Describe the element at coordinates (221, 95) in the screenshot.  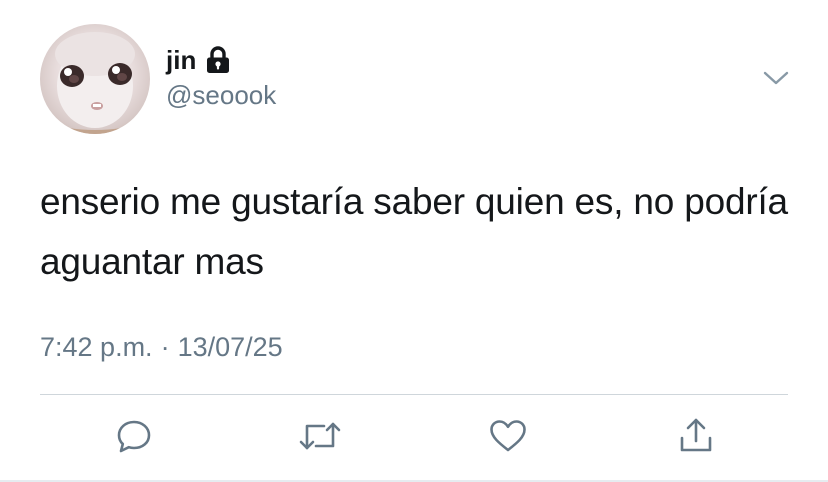
I see `user-handle: @seoook` at that location.